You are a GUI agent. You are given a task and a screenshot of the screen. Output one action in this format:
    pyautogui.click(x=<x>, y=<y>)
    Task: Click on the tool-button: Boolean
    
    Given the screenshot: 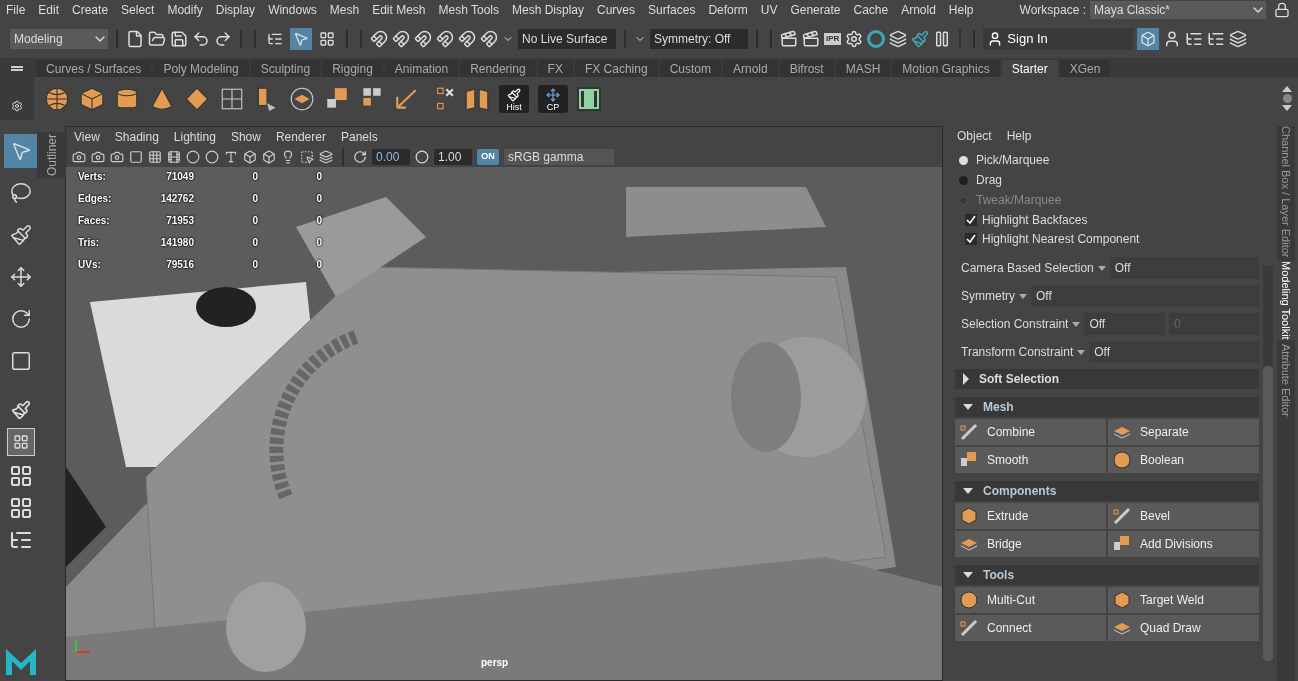 What is the action you would take?
    pyautogui.click(x=1183, y=460)
    